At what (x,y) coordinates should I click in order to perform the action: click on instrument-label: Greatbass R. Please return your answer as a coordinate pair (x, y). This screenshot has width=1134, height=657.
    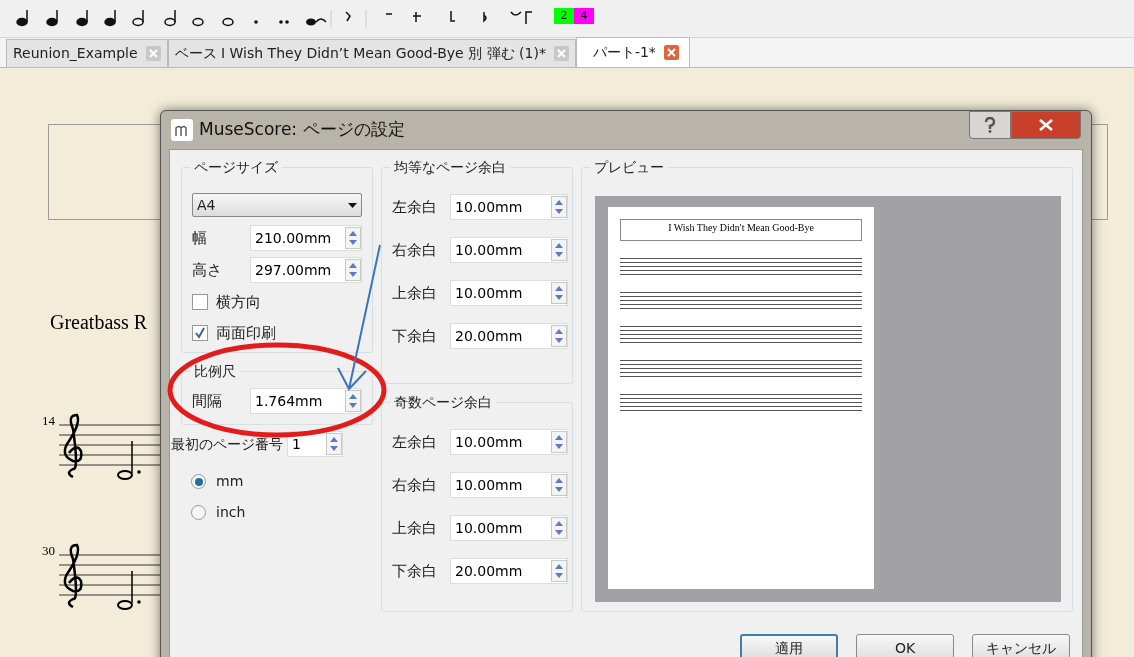
    Looking at the image, I should click on (99, 322).